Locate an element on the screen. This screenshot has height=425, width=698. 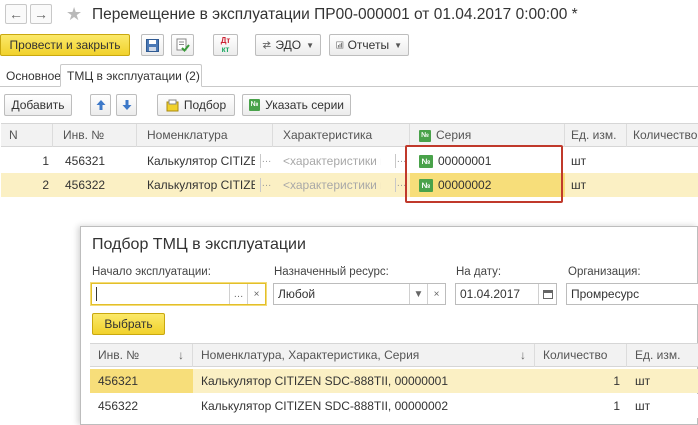
arrow-down-icon is located at coordinates (126, 105).